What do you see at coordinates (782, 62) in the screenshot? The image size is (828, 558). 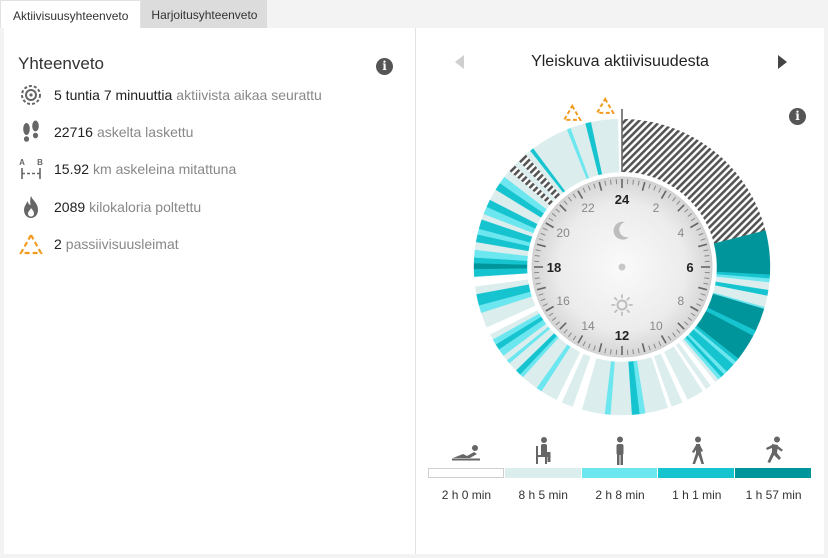 I see `next-day-arrow-icon` at bounding box center [782, 62].